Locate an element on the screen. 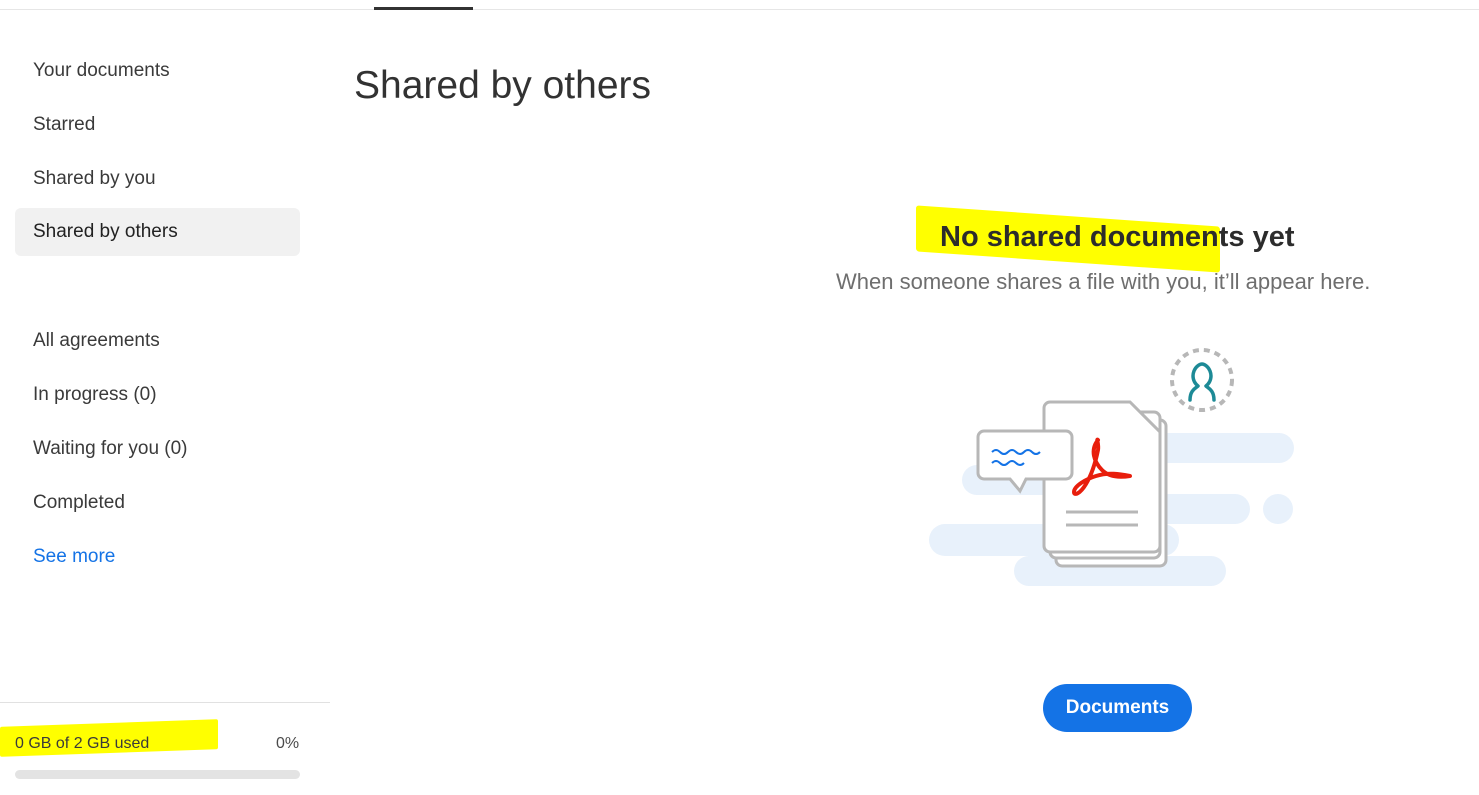 The image size is (1479, 795). sidebar-item-your-documents: Your documents is located at coordinates (157, 71).